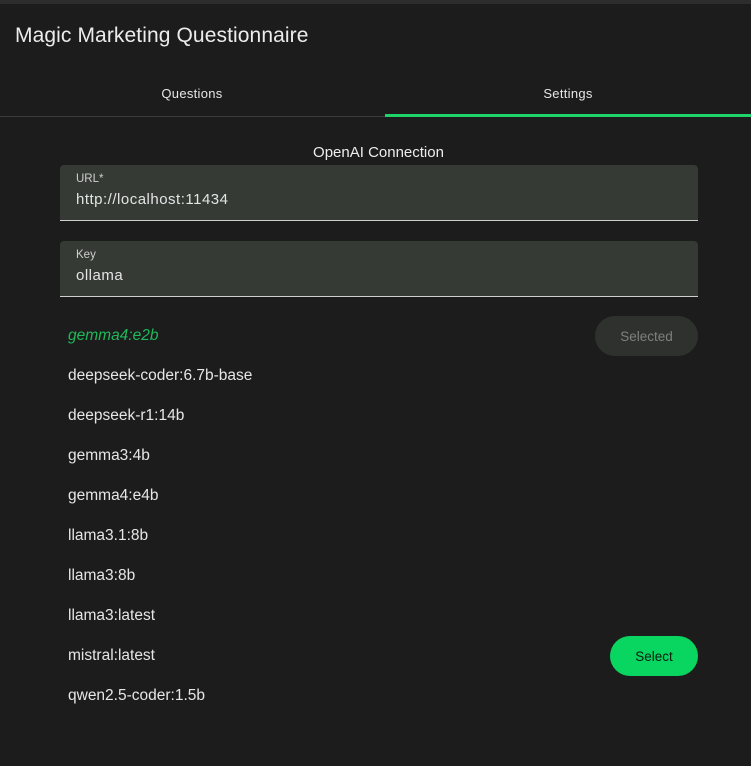 This screenshot has width=751, height=766. I want to click on url-field: URL*, so click(379, 193).